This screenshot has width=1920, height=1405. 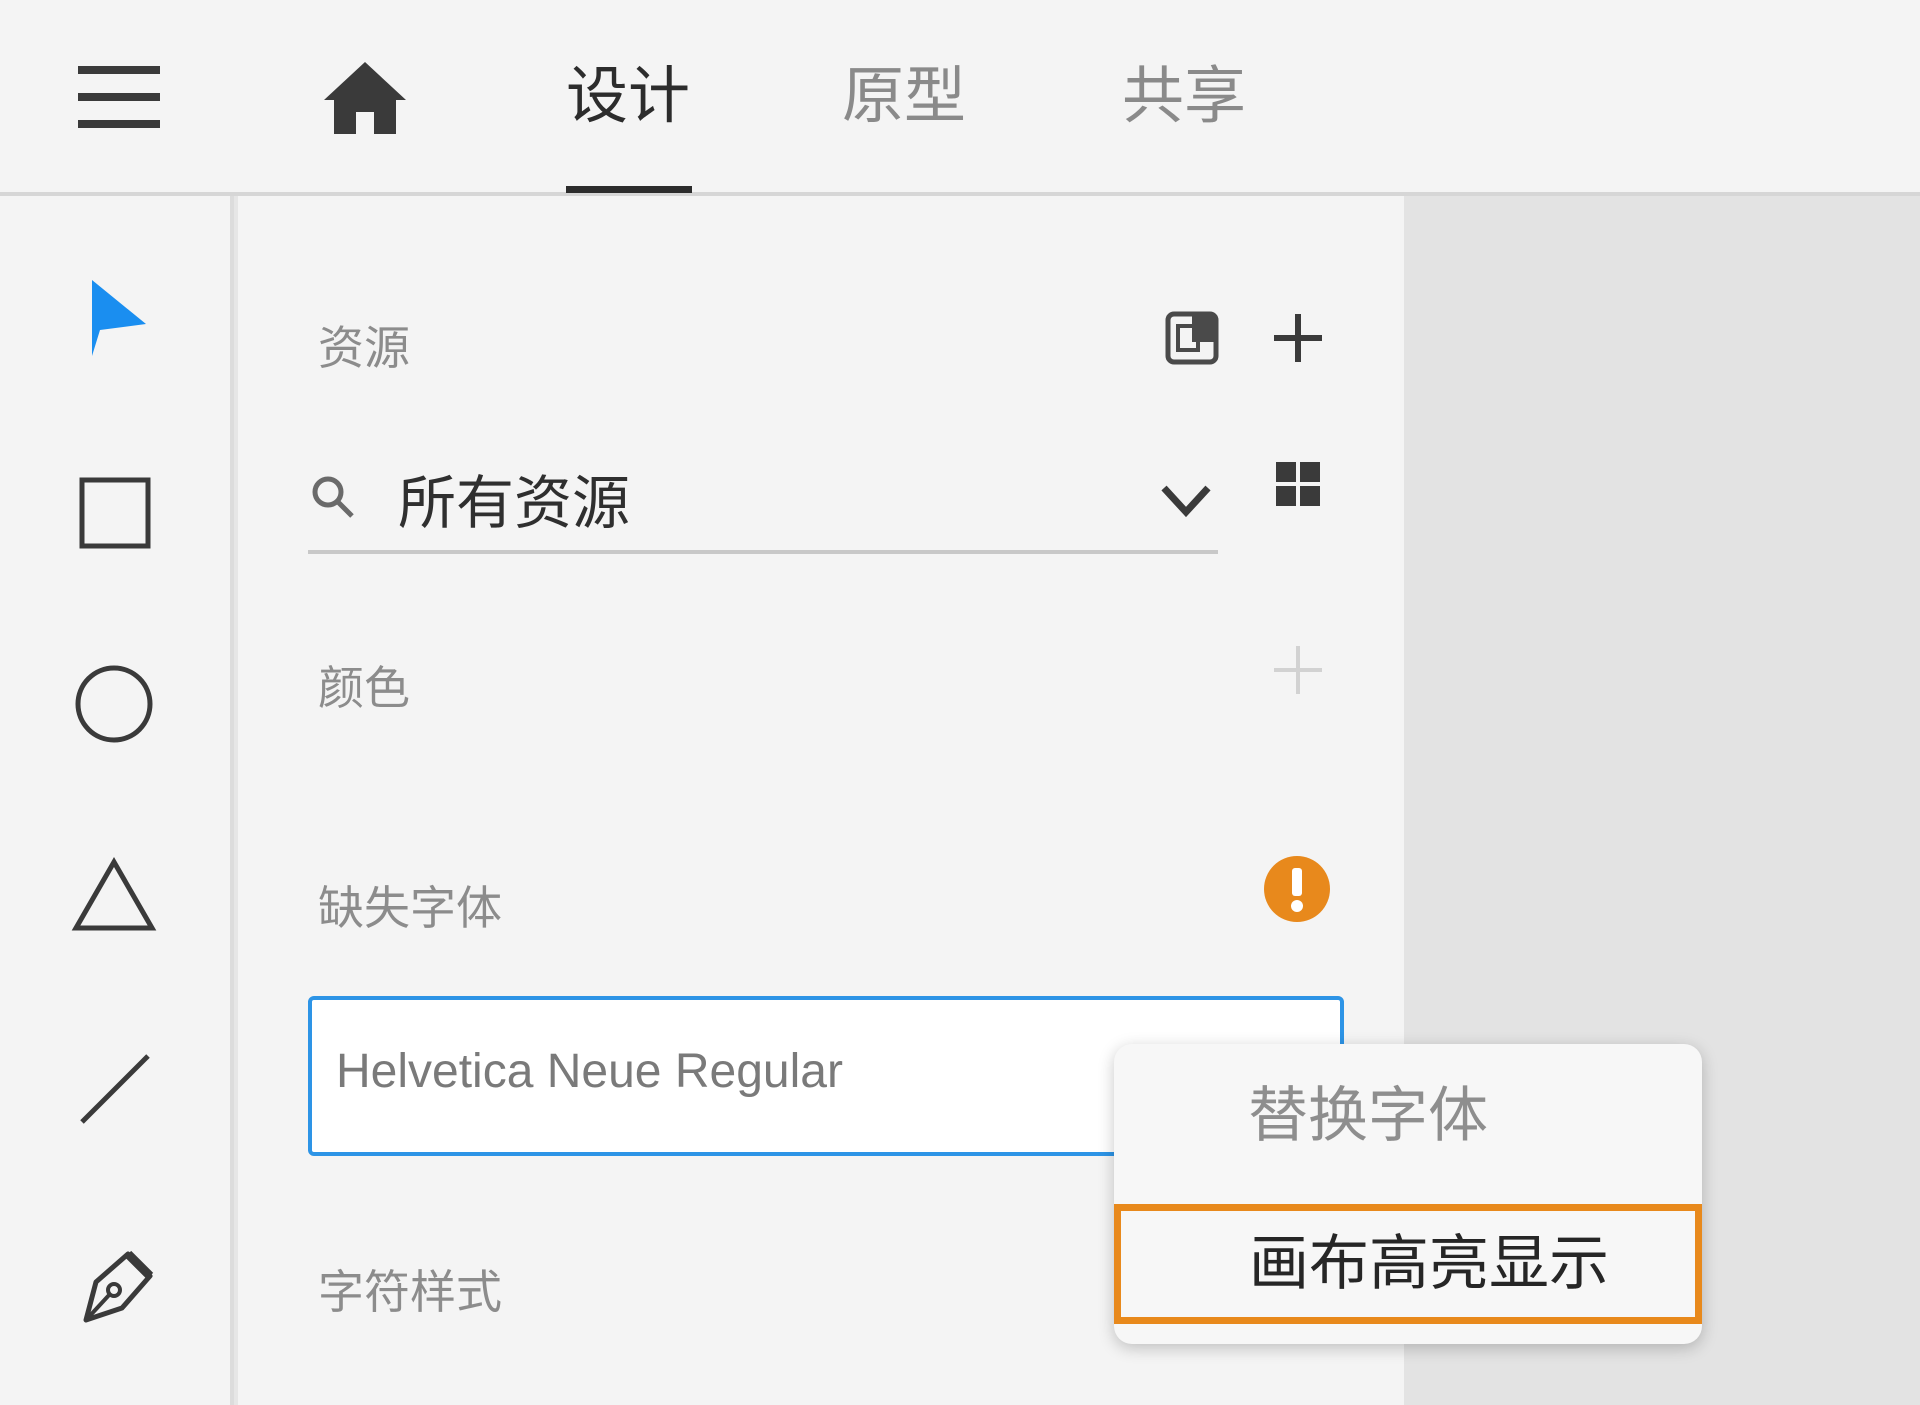 I want to click on triangle-icon, so click(x=116, y=898).